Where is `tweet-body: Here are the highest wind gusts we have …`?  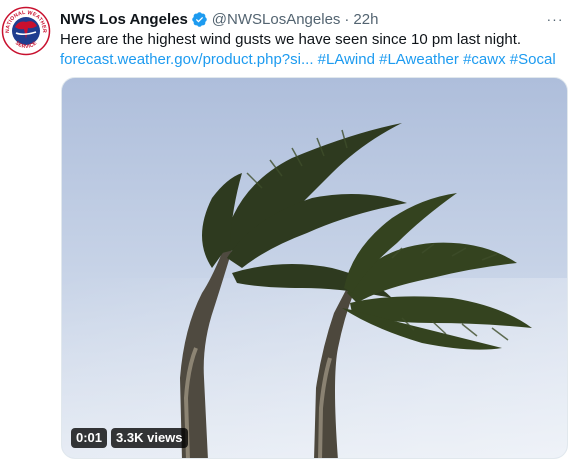 tweet-body: Here are the highest wind gusts we have … is located at coordinates (291, 39).